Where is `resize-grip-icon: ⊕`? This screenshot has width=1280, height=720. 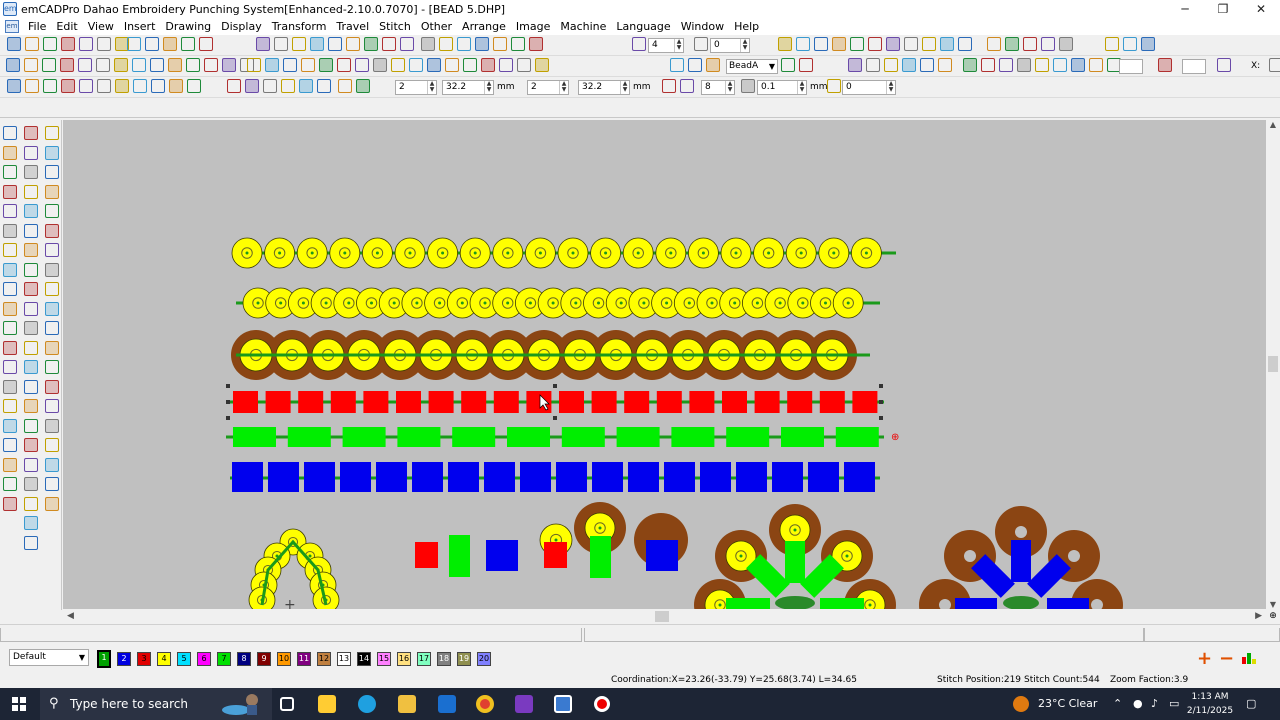 resize-grip-icon: ⊕ is located at coordinates (1273, 616).